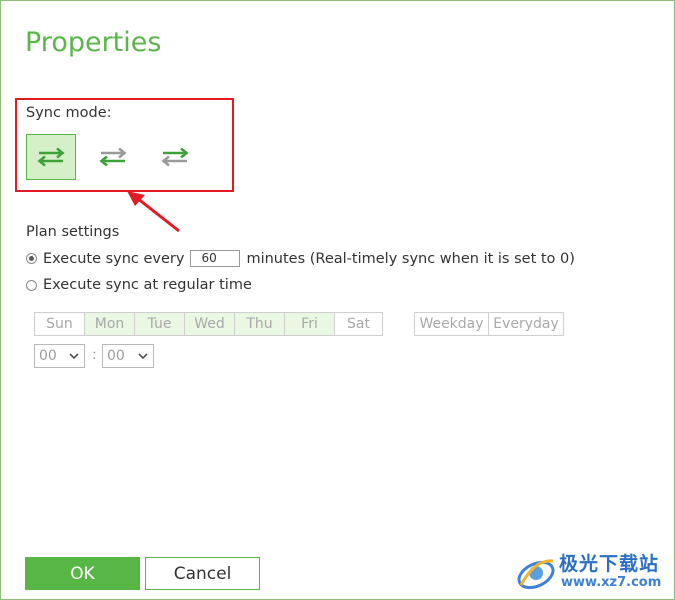  What do you see at coordinates (93, 42) in the screenshot?
I see `dialog-title: Properties` at bounding box center [93, 42].